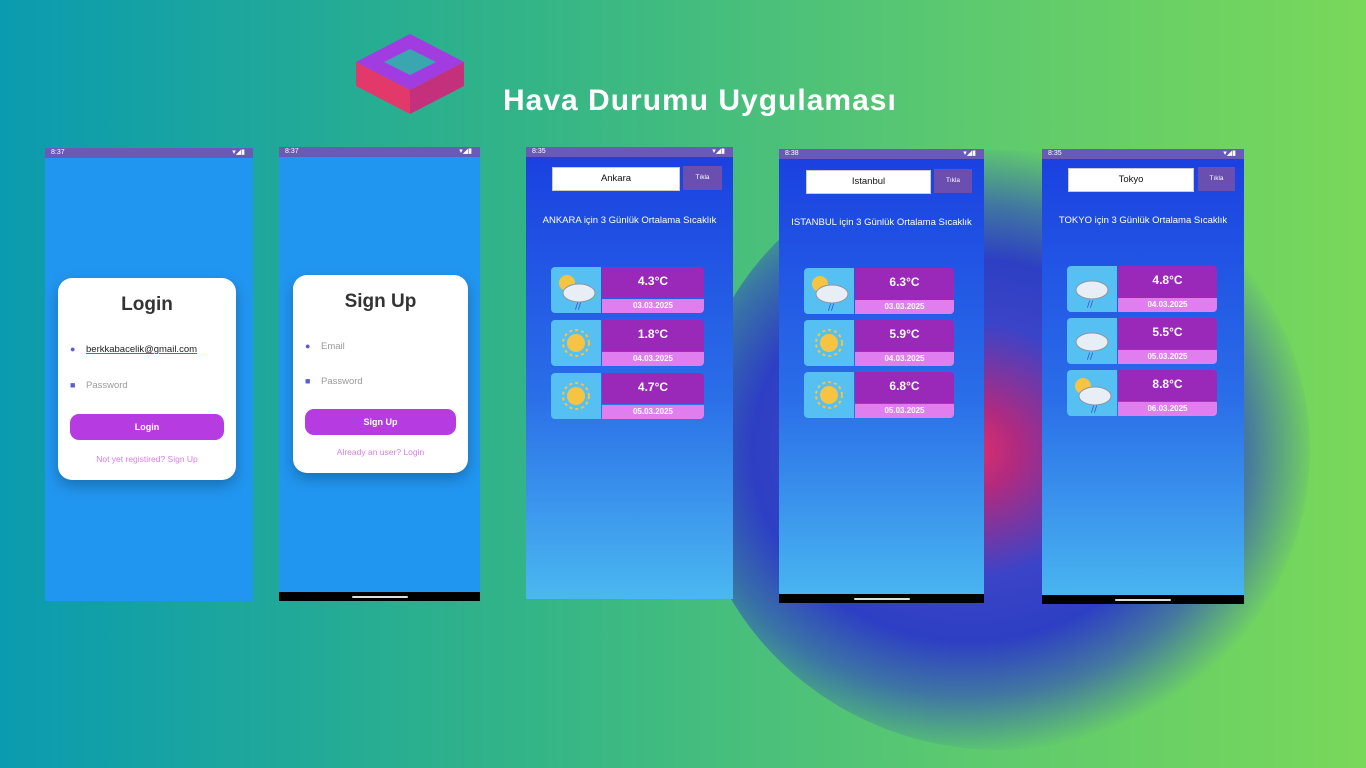  What do you see at coordinates (410, 74) in the screenshot?
I see `app-logo` at bounding box center [410, 74].